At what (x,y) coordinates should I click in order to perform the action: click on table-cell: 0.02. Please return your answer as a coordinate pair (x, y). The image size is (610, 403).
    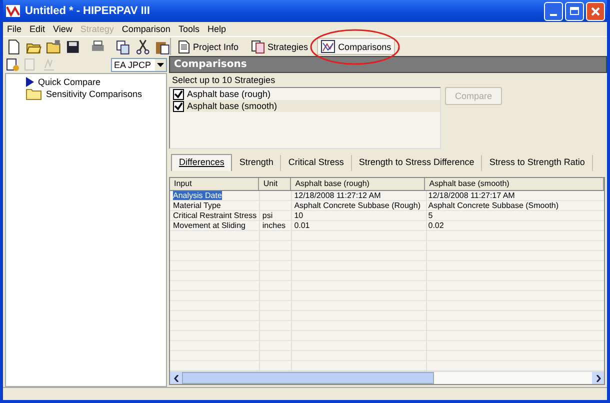
    Looking at the image, I should click on (436, 225).